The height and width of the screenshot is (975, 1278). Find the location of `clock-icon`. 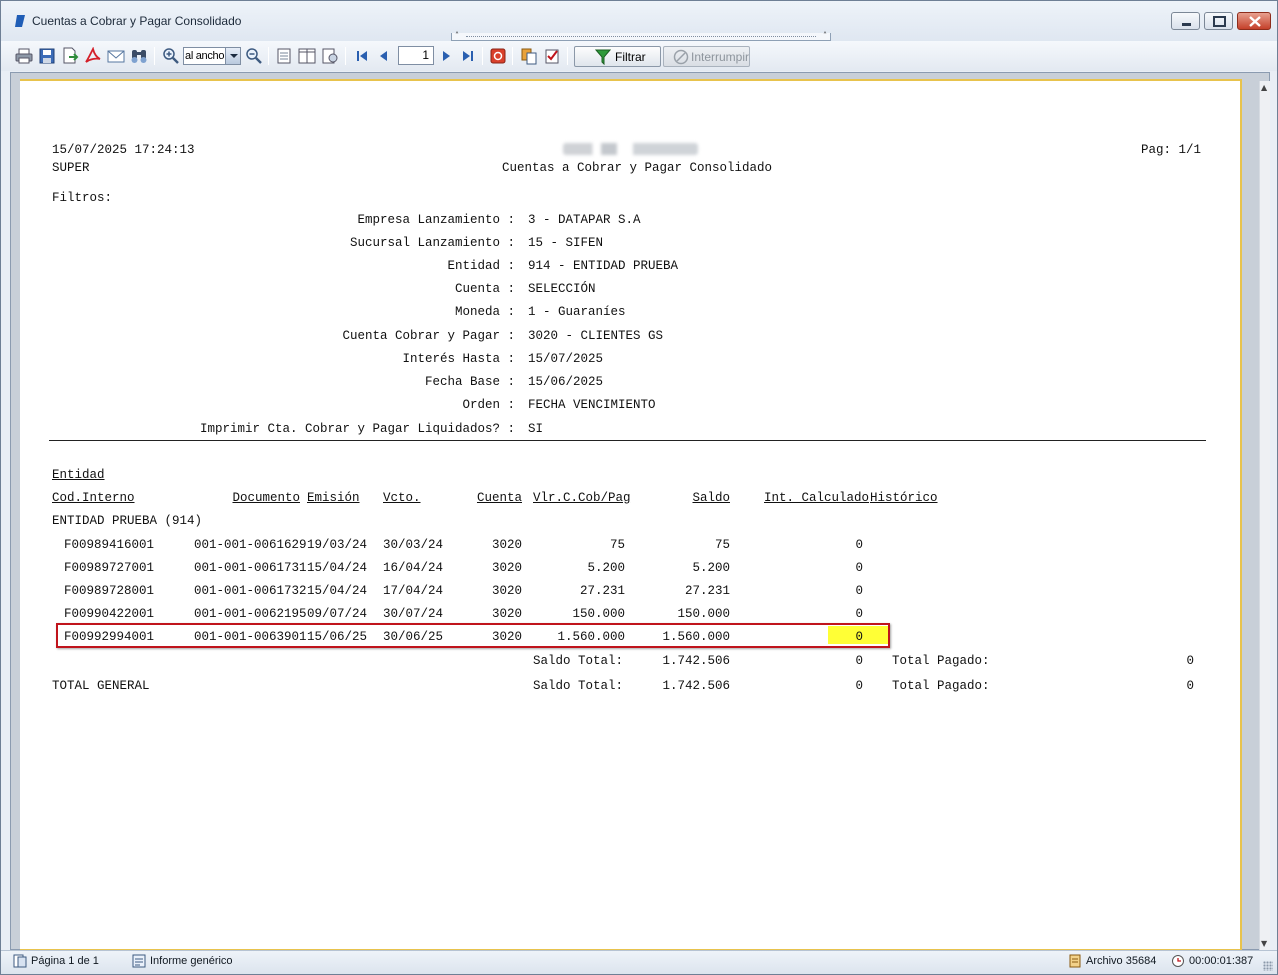

clock-icon is located at coordinates (1178, 961).